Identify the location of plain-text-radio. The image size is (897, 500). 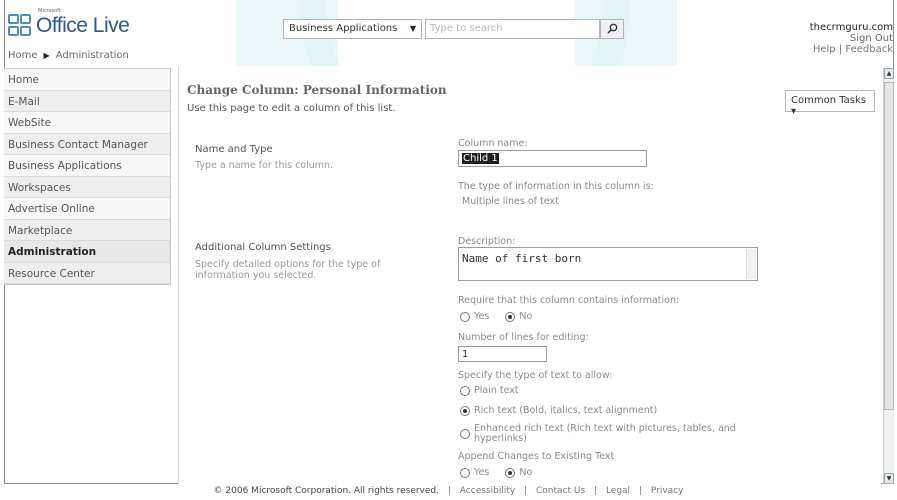
(465, 390).